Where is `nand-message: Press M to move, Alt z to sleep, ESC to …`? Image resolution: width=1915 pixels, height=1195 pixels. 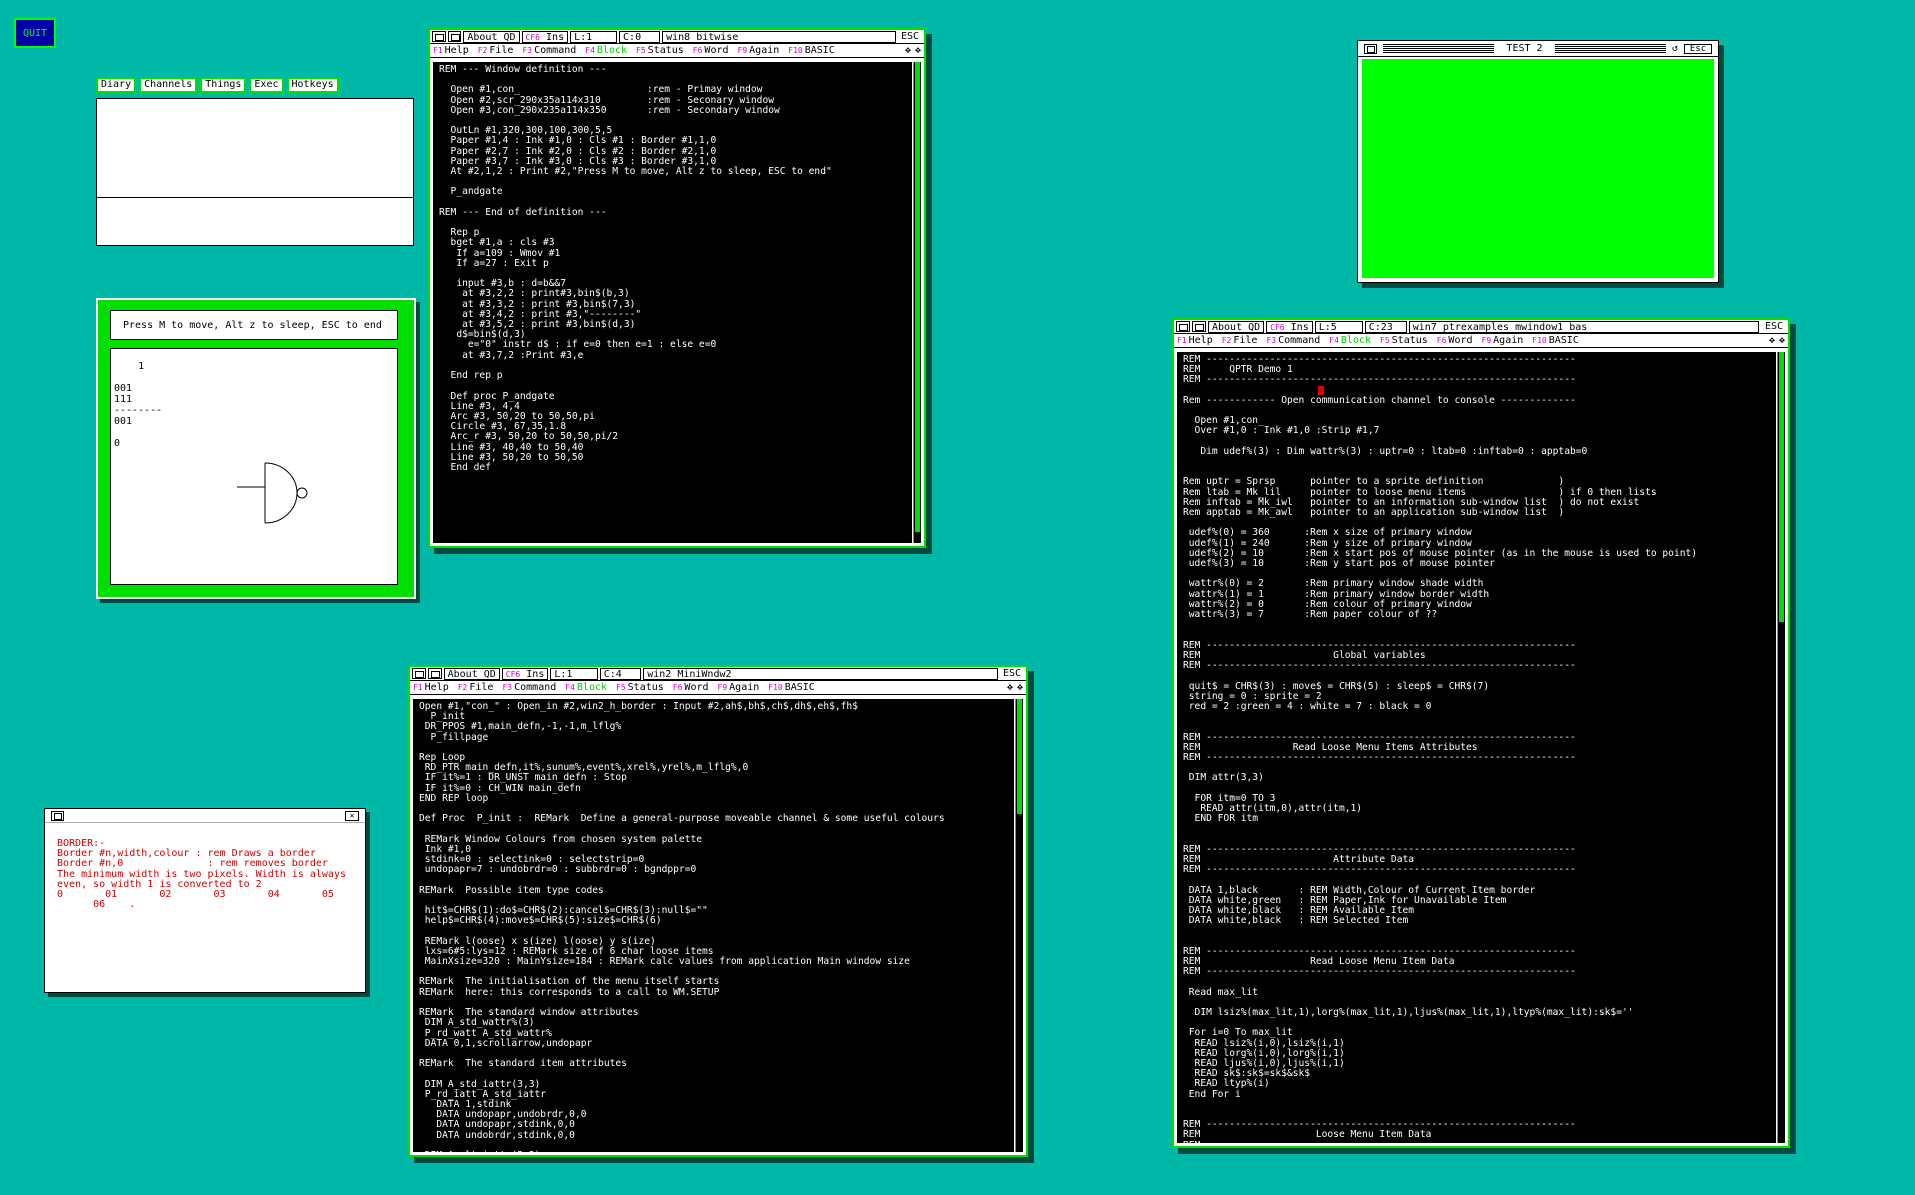
nand-message: Press M to move, Alt z to sleep, ESC to … is located at coordinates (254, 325).